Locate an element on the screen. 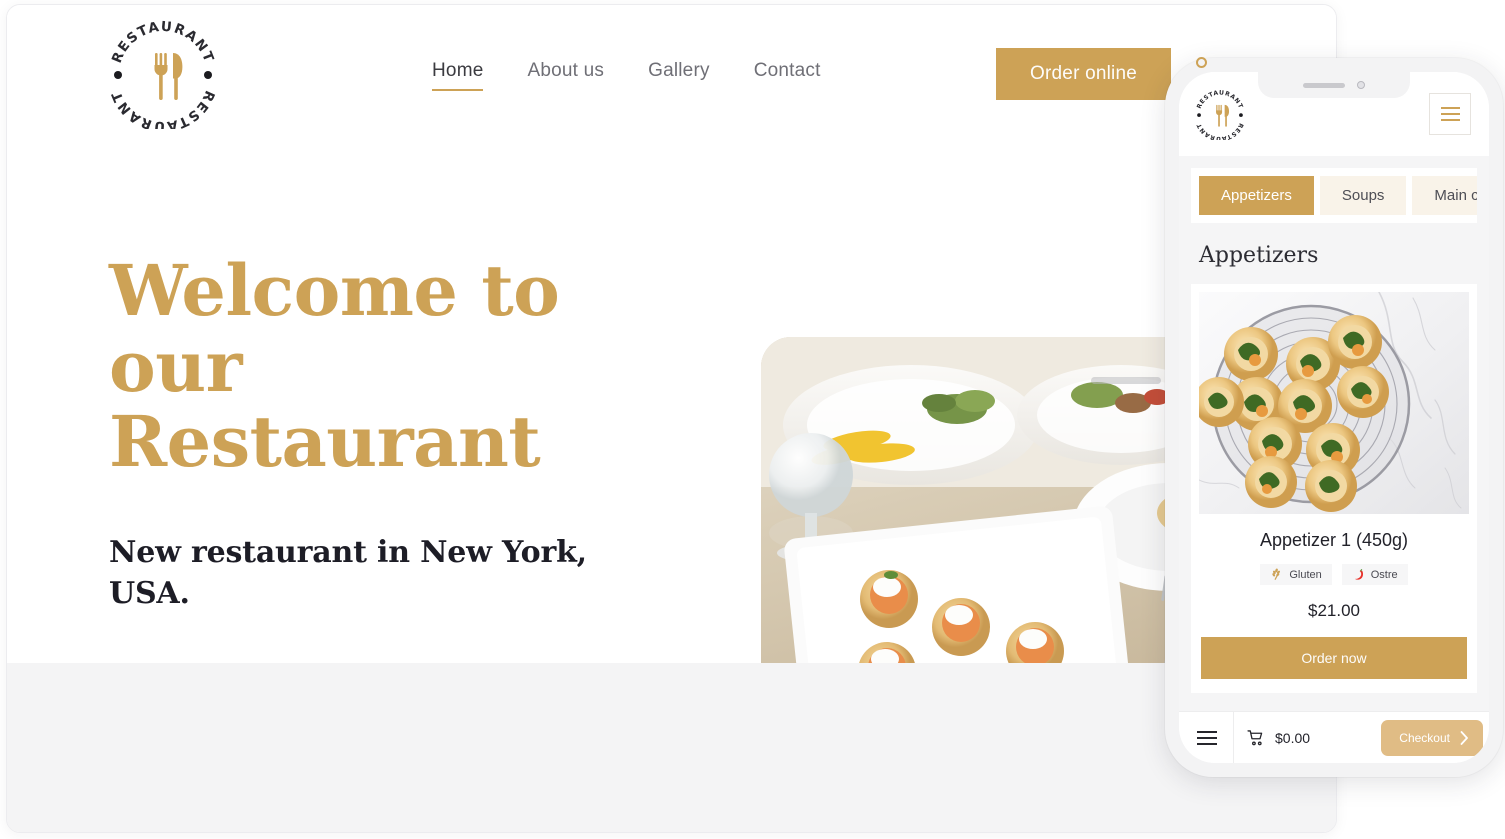  cart-total: $0.00 is located at coordinates (1293, 737).